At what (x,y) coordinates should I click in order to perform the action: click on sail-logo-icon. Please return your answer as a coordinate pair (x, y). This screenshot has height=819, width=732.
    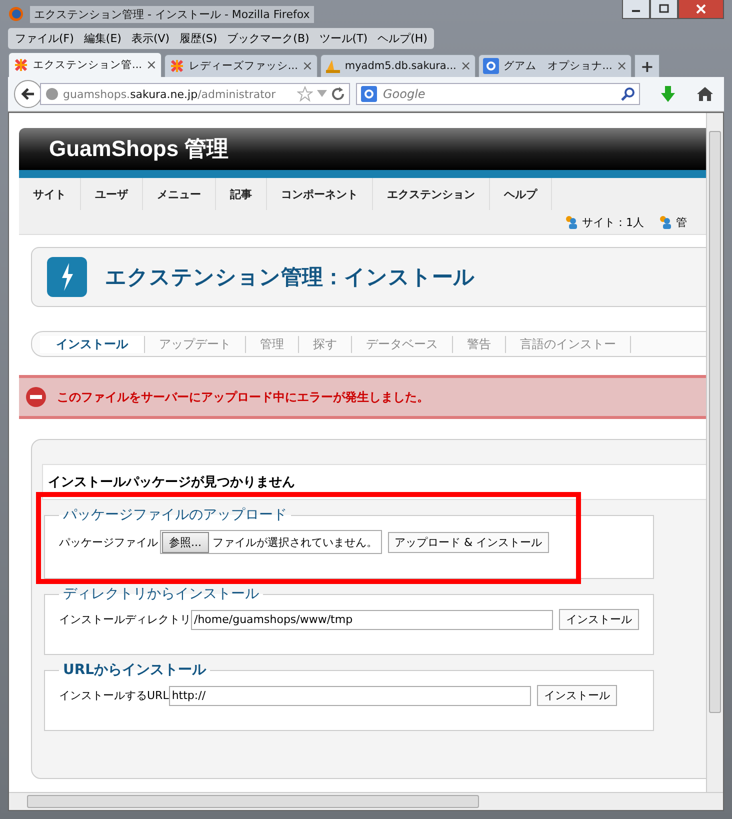
    Looking at the image, I should click on (332, 66).